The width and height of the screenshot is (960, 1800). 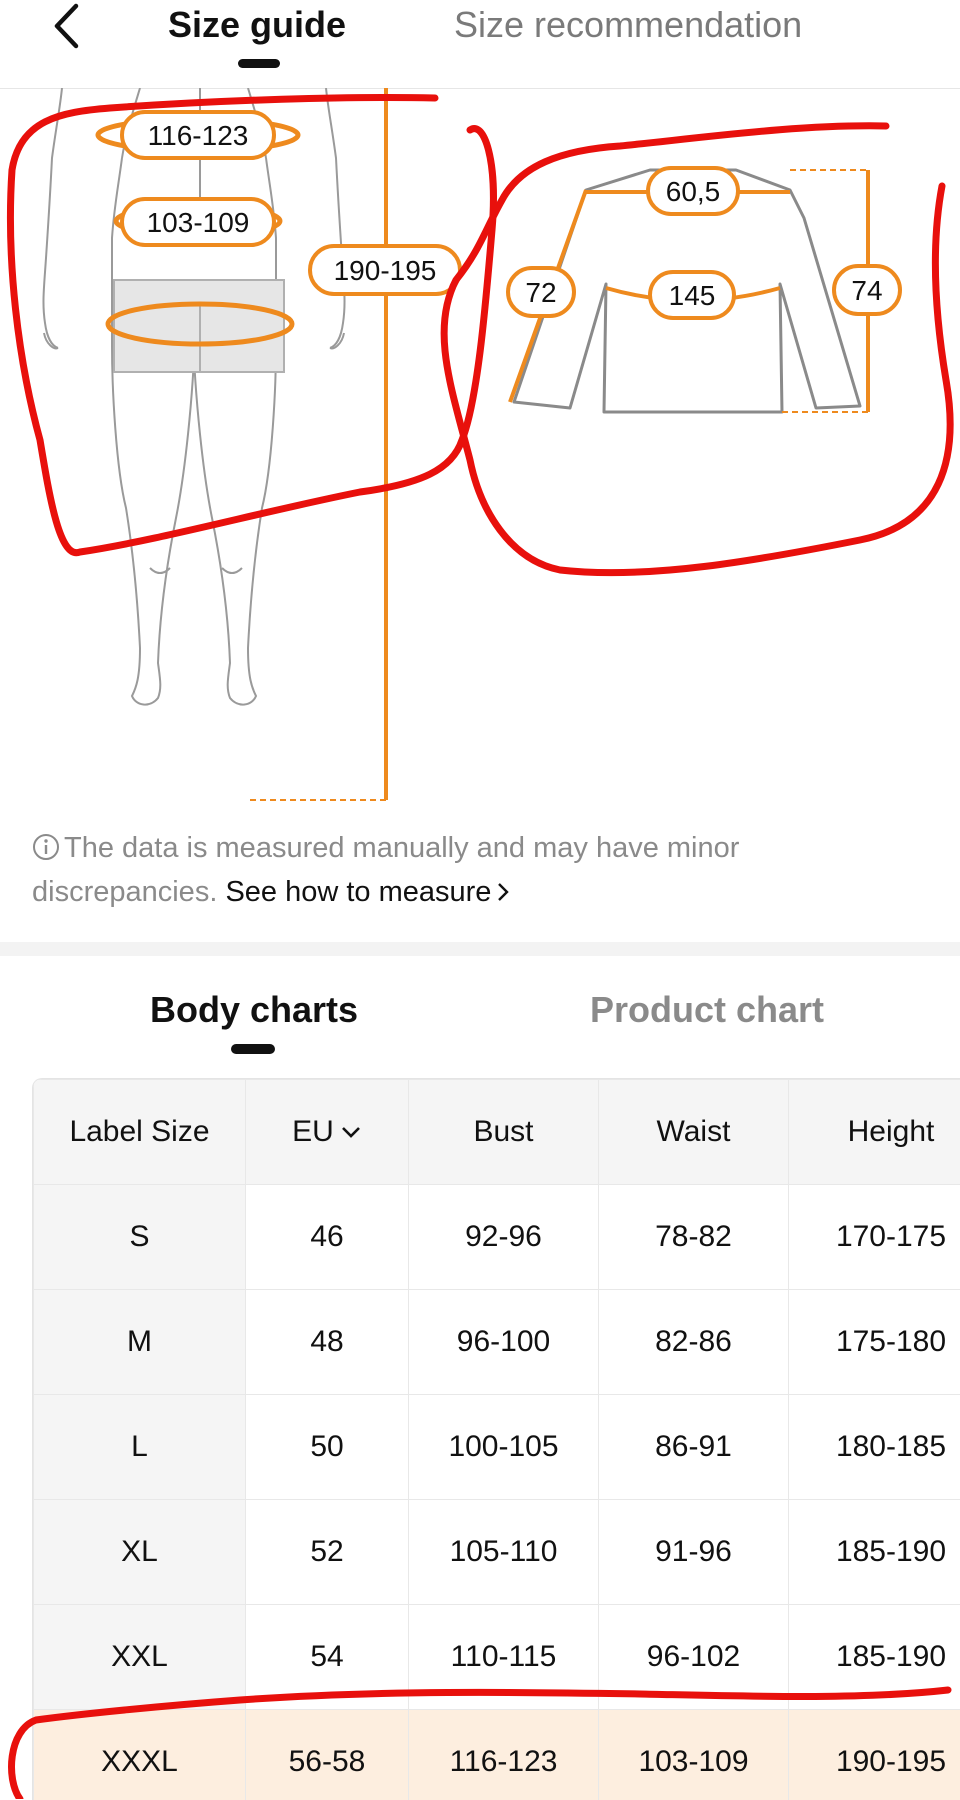 What do you see at coordinates (327, 1552) in the screenshot?
I see `cell-eu: 52` at bounding box center [327, 1552].